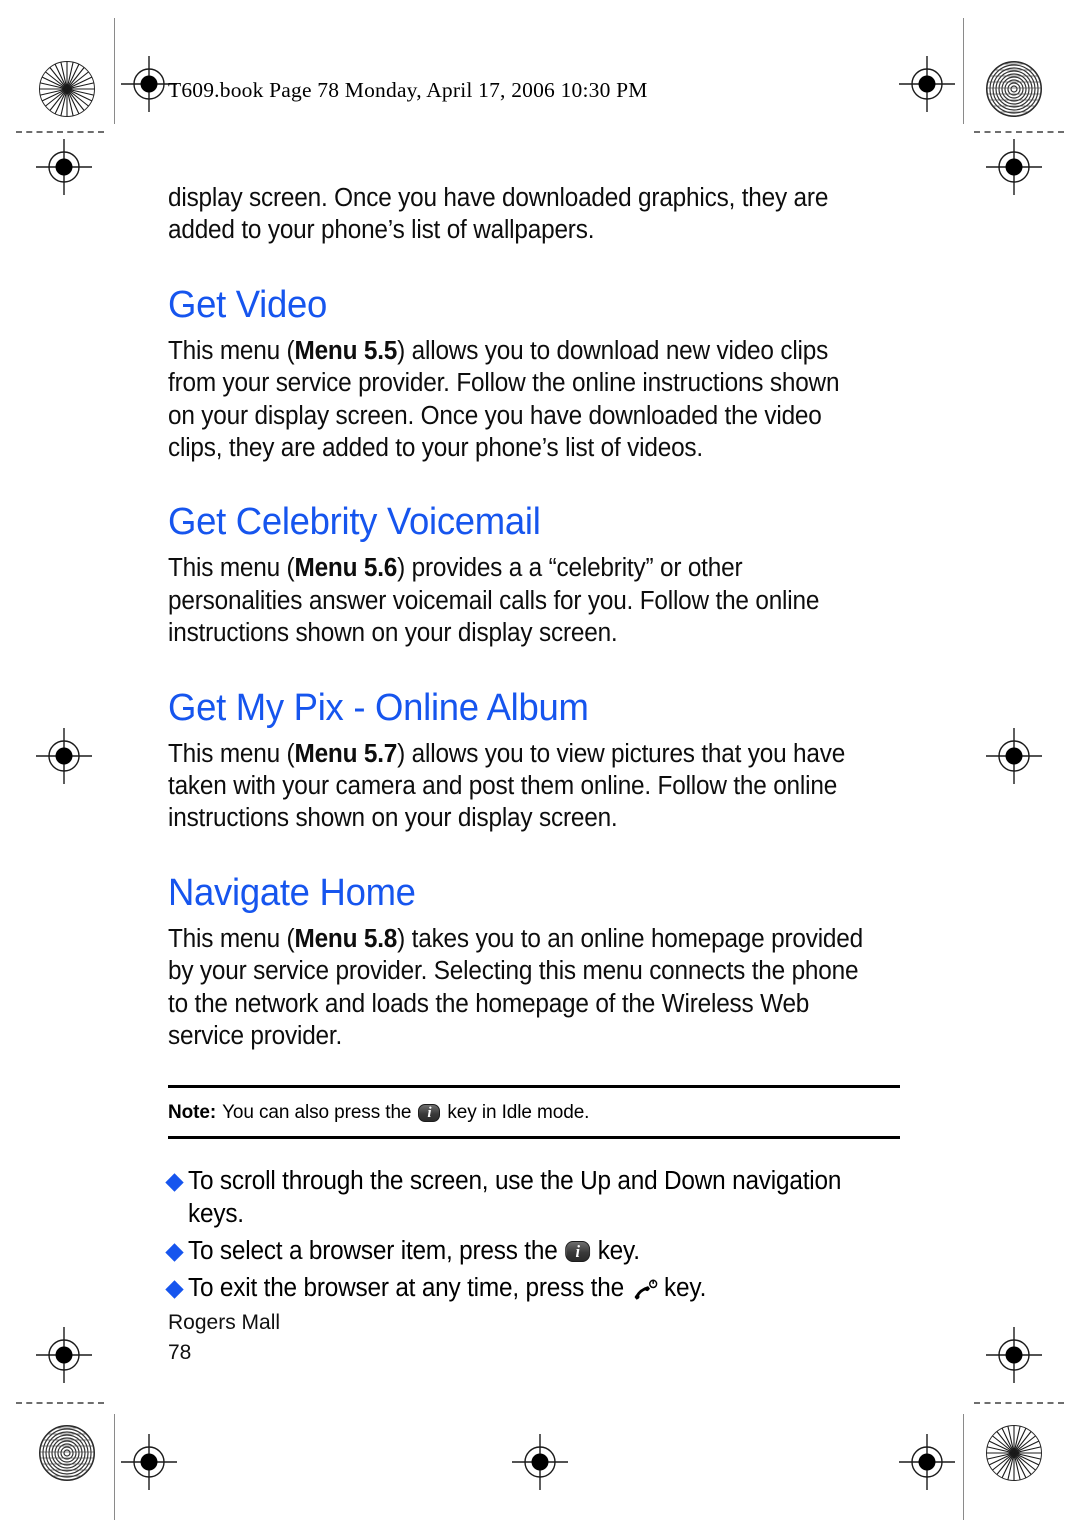 This screenshot has width=1080, height=1534. What do you see at coordinates (292, 892) in the screenshot?
I see `section-heading-navigate-home: Navigate Home` at bounding box center [292, 892].